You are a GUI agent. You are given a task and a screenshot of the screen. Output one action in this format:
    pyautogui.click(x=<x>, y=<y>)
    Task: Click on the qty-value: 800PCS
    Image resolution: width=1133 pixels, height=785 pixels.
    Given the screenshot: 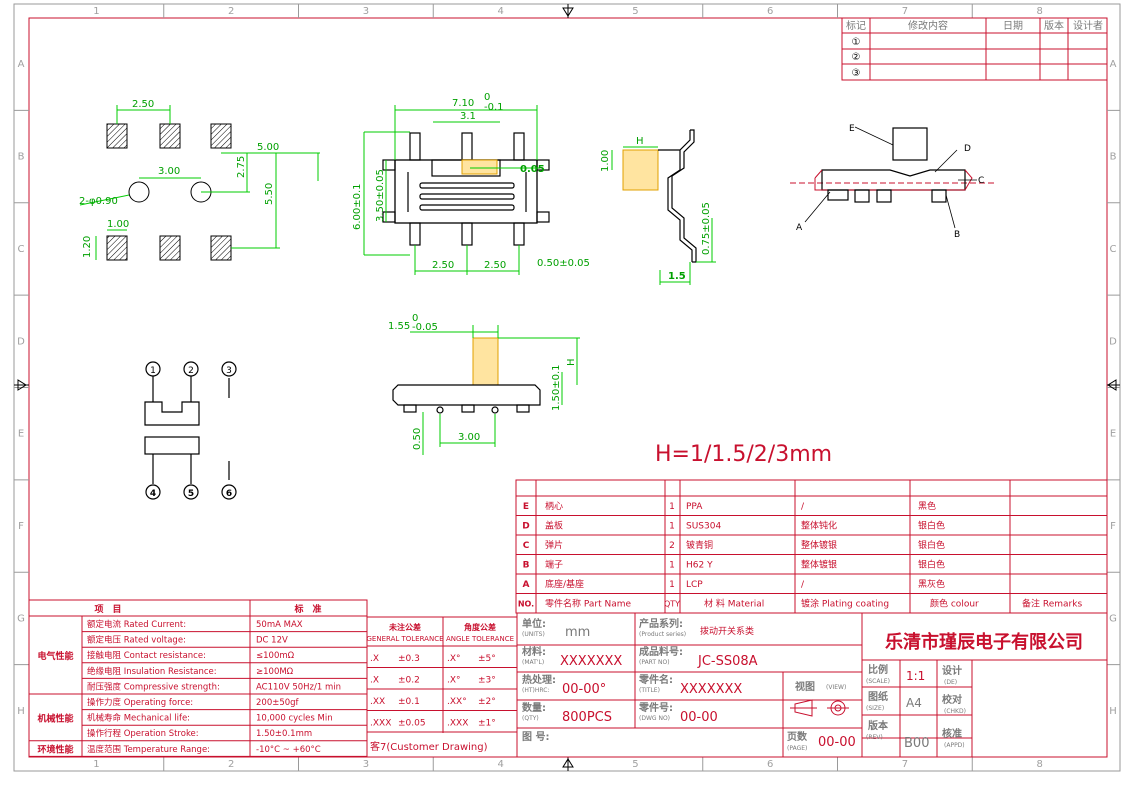 What is the action you would take?
    pyautogui.click(x=587, y=717)
    